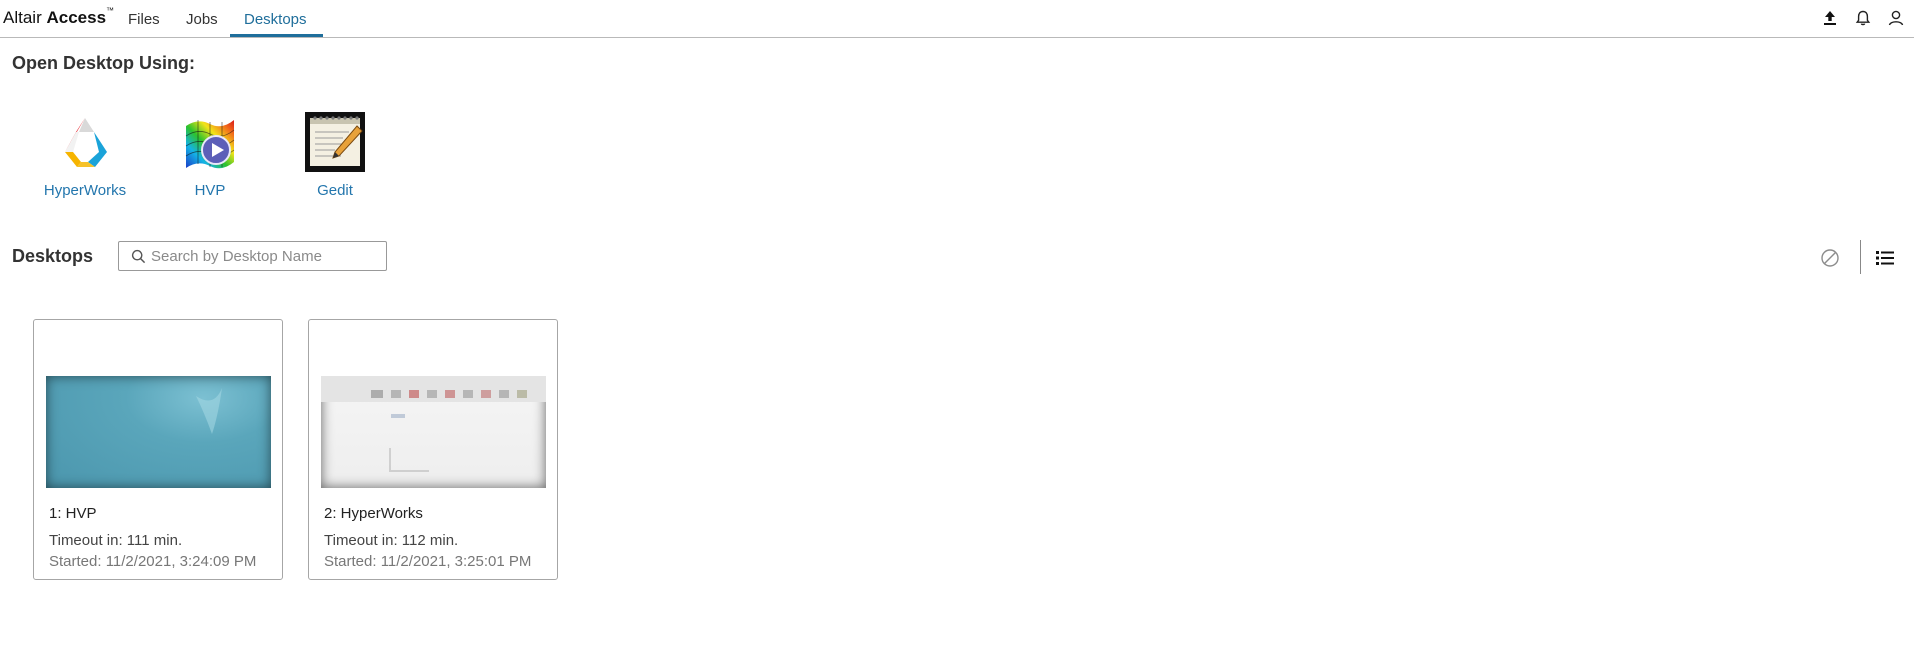 This screenshot has width=1914, height=645. I want to click on tab-desktops: Desktops, so click(275, 19).